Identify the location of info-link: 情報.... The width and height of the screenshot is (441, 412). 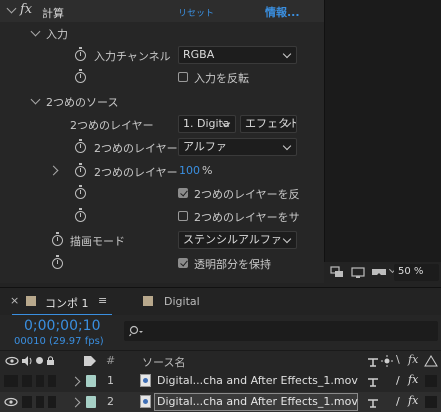
(282, 12).